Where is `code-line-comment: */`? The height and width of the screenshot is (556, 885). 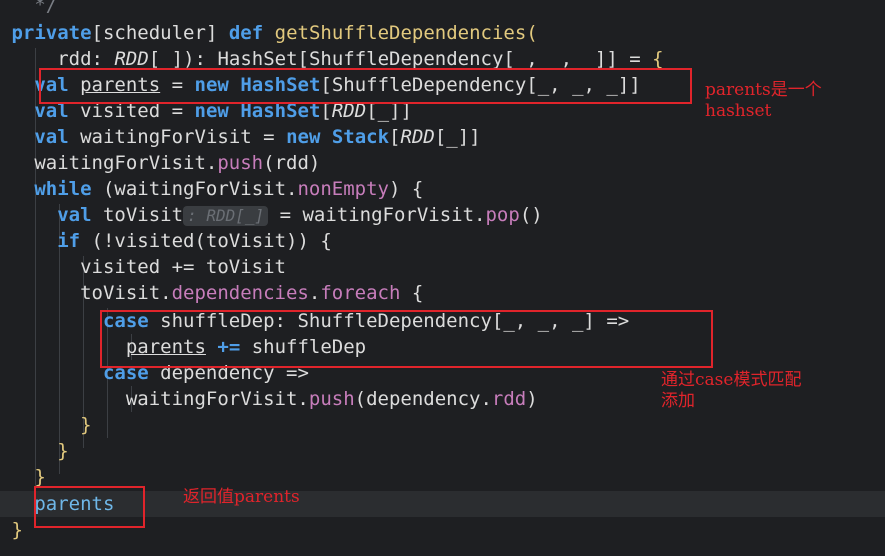 code-line-comment: */ is located at coordinates (442, 9).